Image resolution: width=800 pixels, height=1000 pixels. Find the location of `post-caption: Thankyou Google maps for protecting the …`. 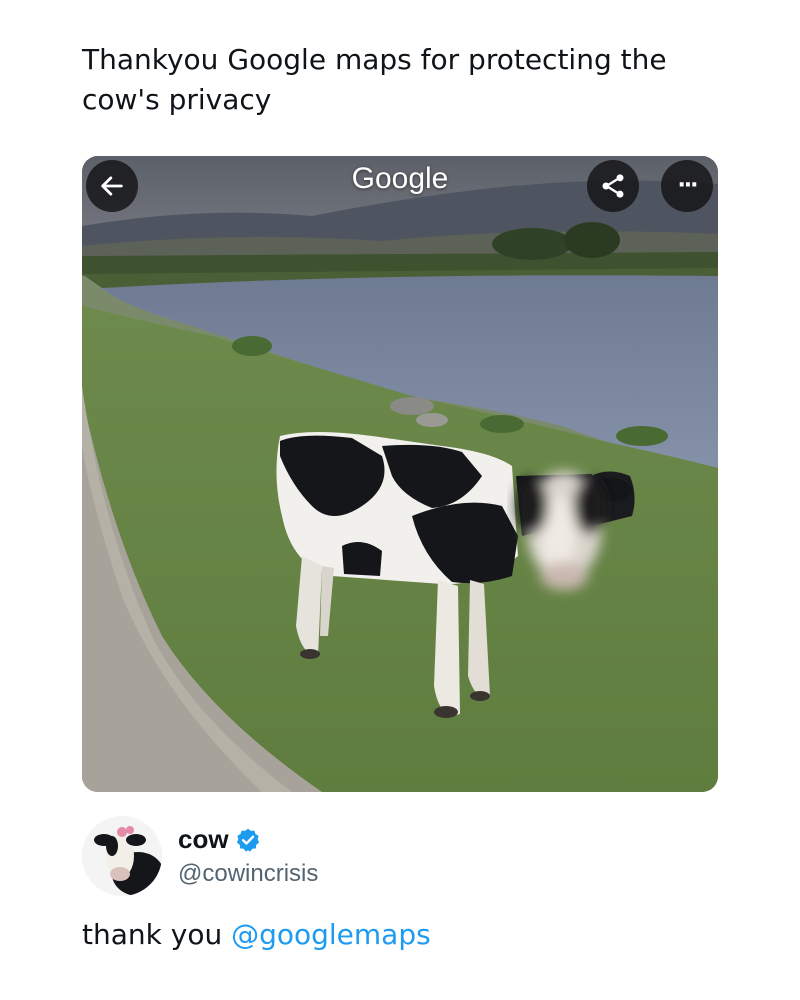

post-caption: Thankyou Google maps for protecting the … is located at coordinates (374, 79).